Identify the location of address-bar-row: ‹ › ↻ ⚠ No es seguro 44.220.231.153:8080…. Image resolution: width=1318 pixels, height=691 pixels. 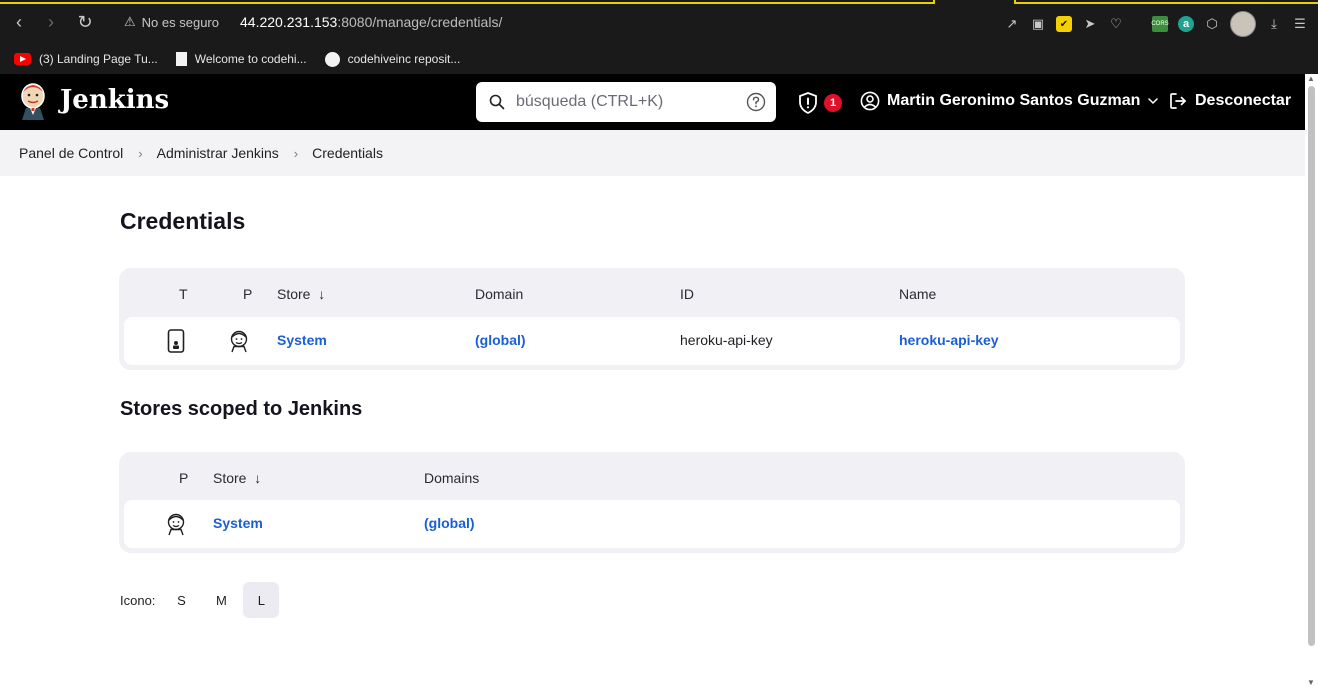
(659, 22).